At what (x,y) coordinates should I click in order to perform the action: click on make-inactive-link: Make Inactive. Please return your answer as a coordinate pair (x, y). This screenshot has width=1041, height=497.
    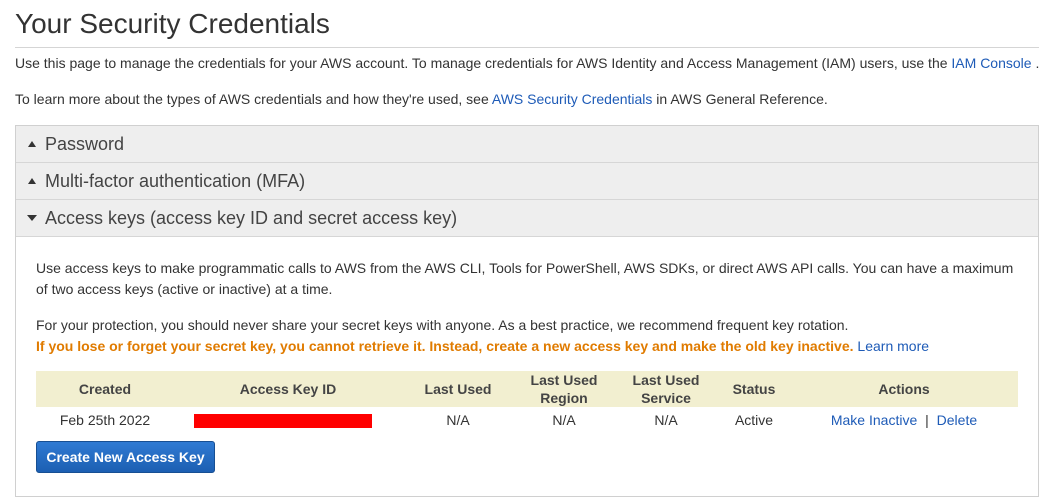
    Looking at the image, I should click on (874, 420).